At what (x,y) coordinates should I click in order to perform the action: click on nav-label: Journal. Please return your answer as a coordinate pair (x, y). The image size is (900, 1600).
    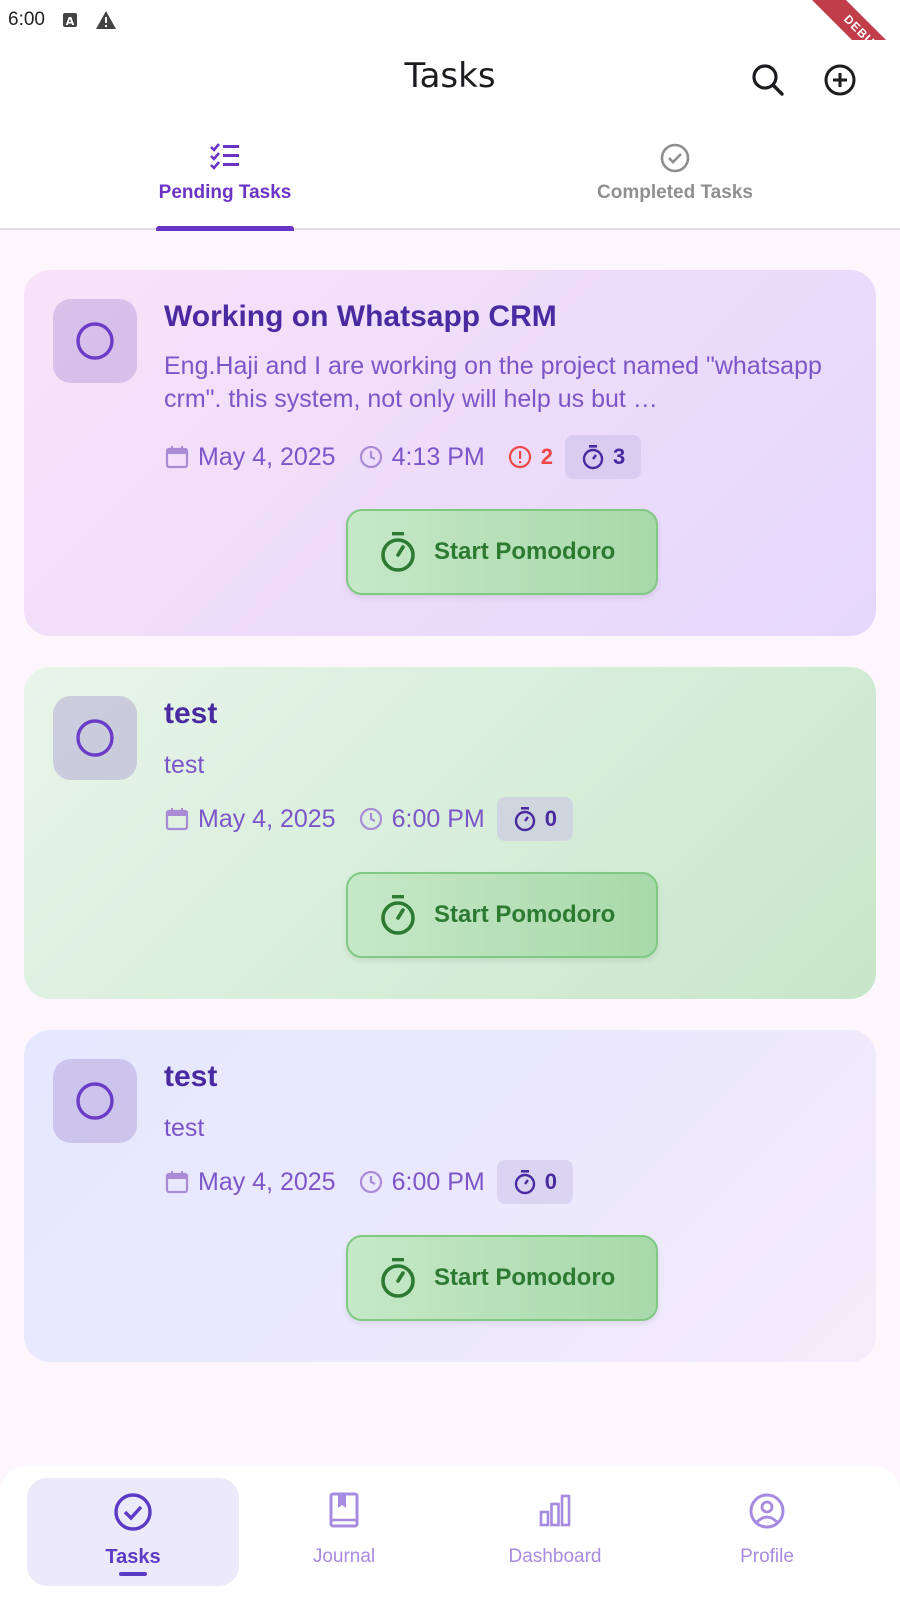
    Looking at the image, I should click on (344, 1556).